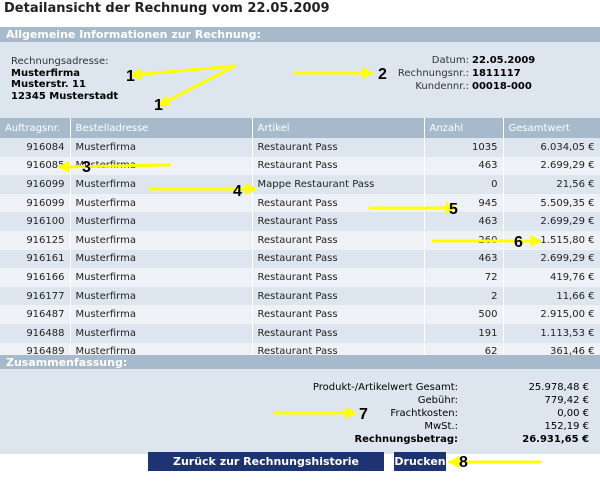 The image size is (600, 499). Describe the element at coordinates (551, 277) in the screenshot. I see `total-value-cell: 419,76 €` at that location.